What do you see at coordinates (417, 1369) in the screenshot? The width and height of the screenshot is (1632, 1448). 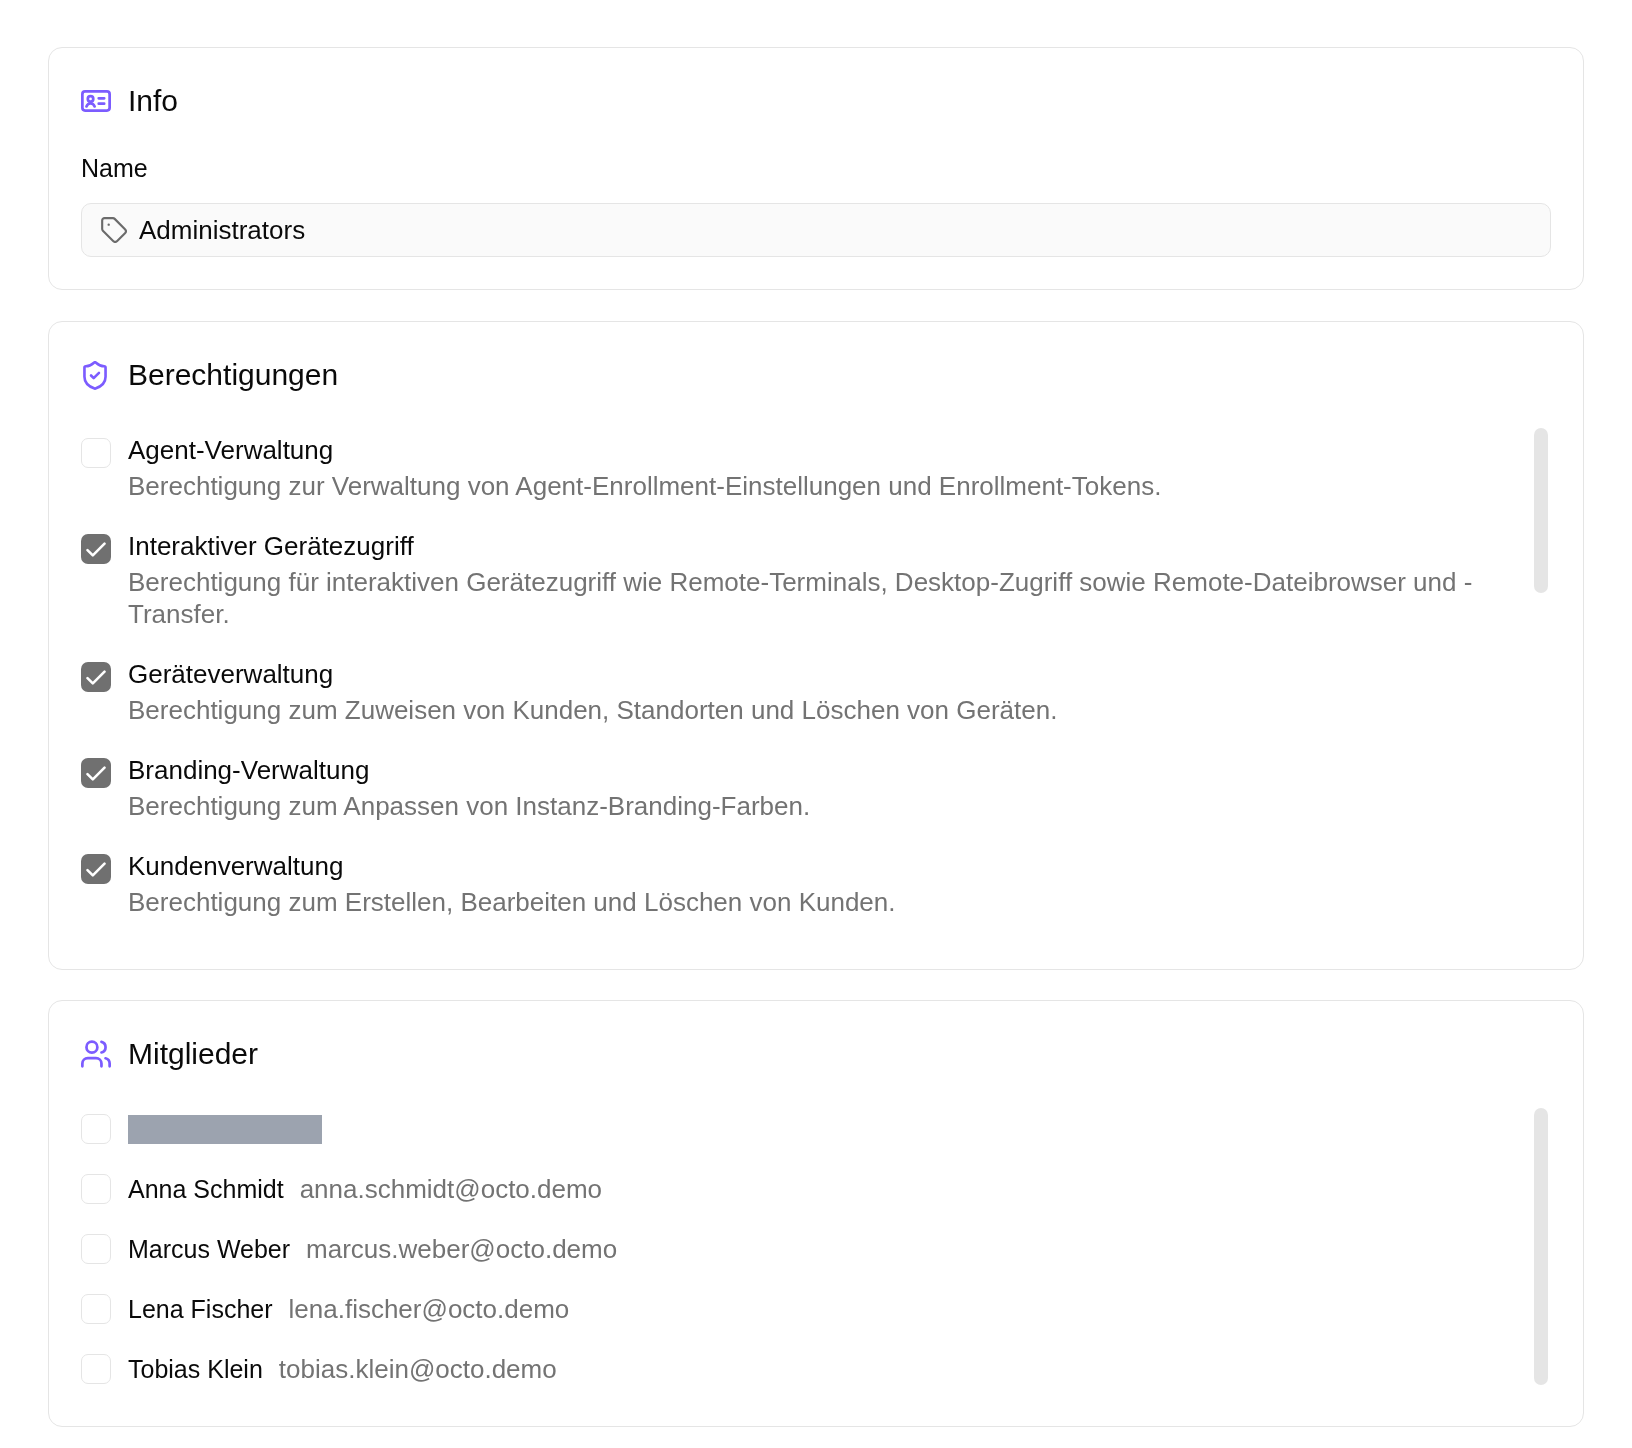 I see `member-email: tobias.klein@octo.demo` at bounding box center [417, 1369].